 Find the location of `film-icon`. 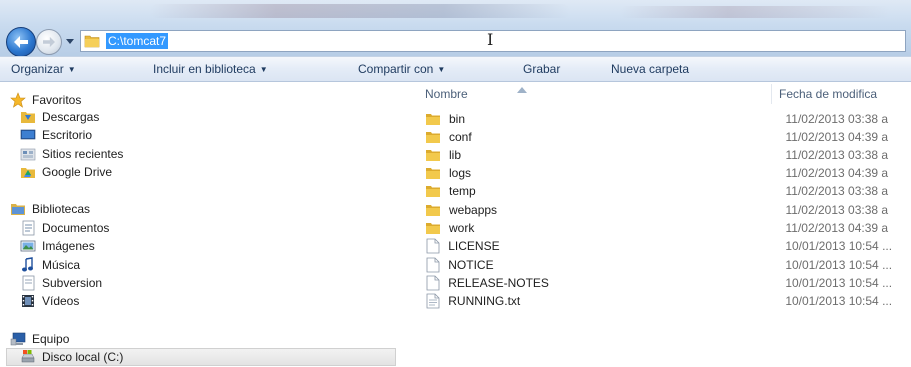

film-icon is located at coordinates (28, 301).